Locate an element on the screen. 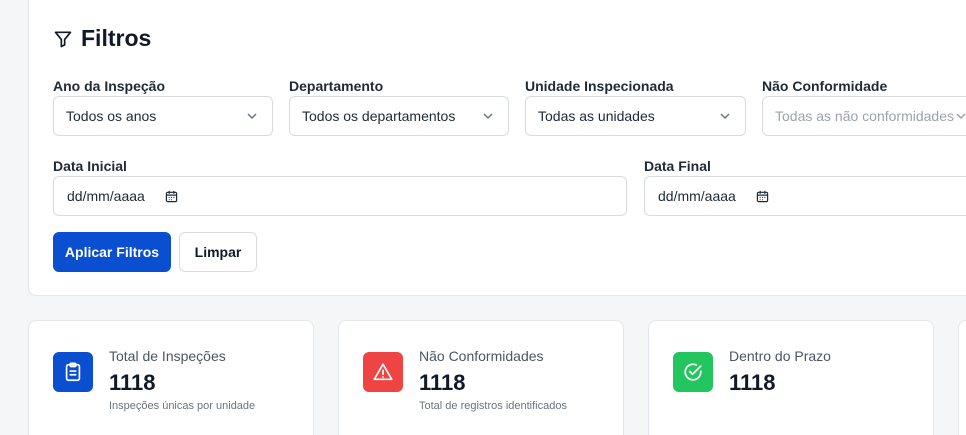  start-date-value: dd/mm/aaaa is located at coordinates (106, 196).